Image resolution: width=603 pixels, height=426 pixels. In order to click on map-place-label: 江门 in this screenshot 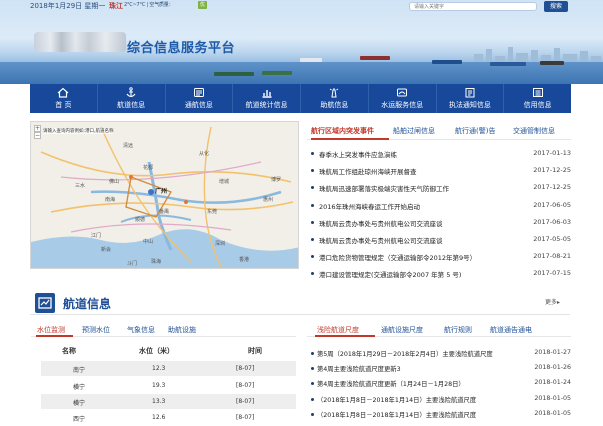, I will do `click(96, 236)`.